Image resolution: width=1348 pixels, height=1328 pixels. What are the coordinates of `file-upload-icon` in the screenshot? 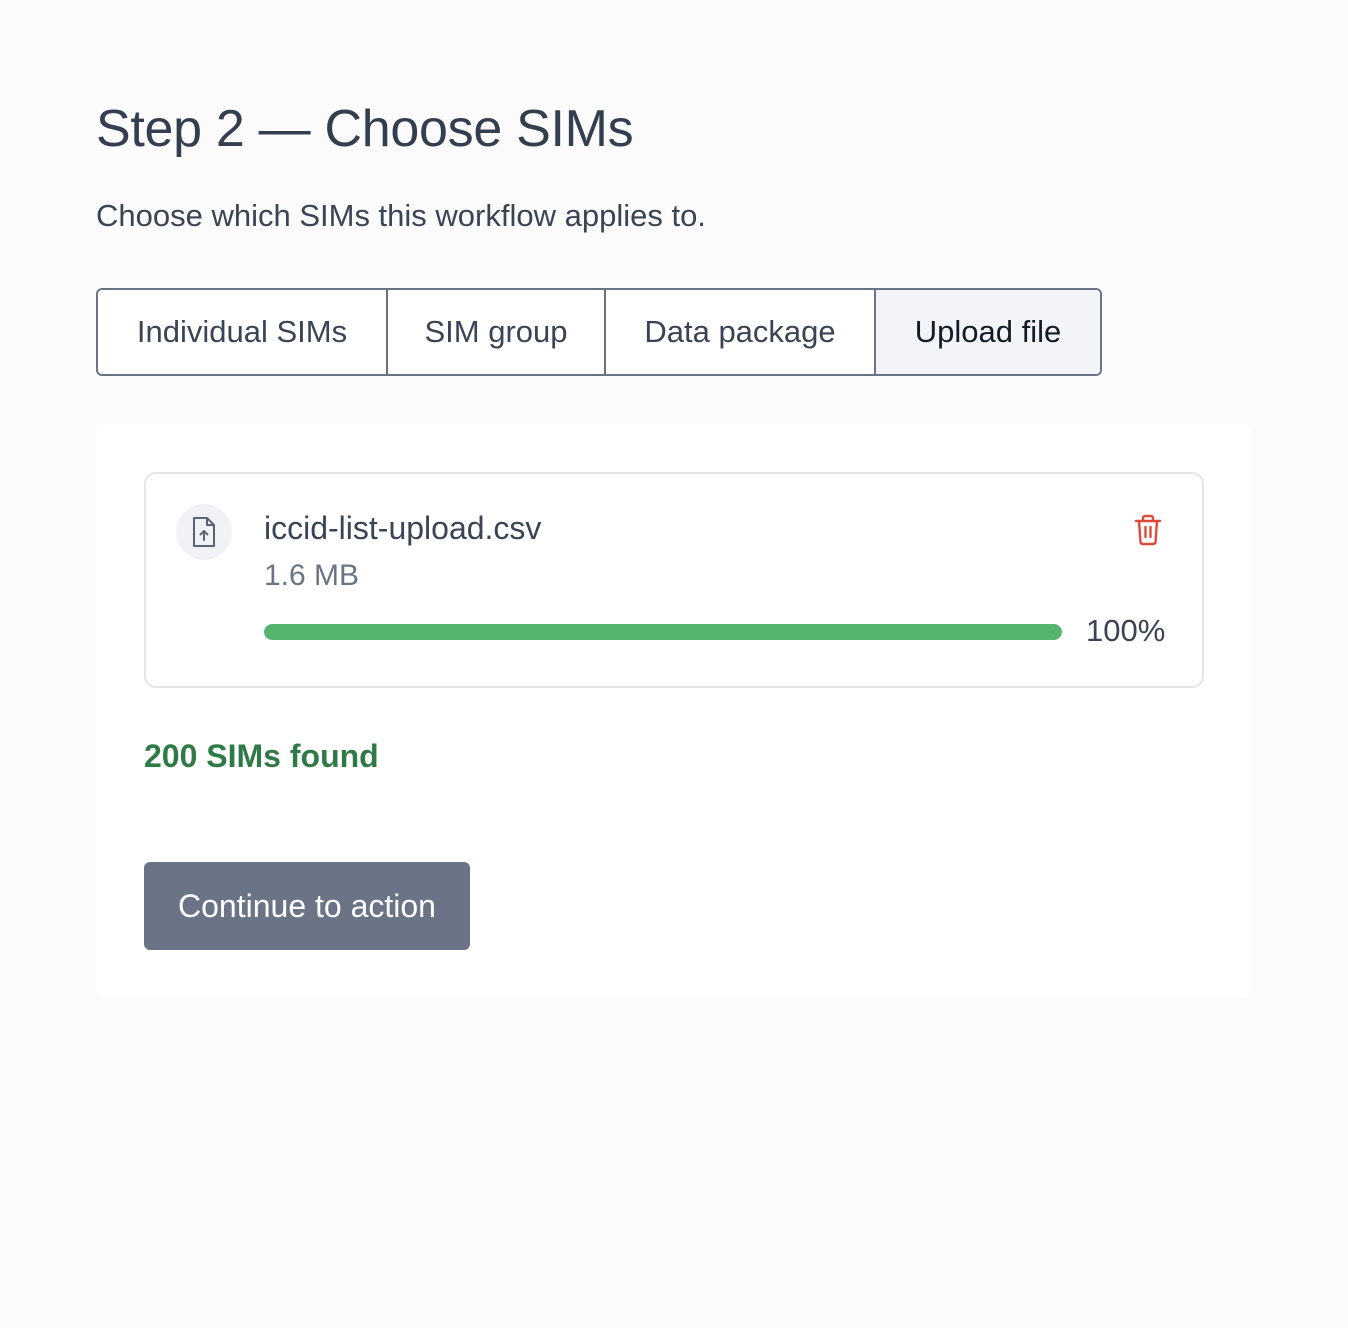 It's located at (204, 532).